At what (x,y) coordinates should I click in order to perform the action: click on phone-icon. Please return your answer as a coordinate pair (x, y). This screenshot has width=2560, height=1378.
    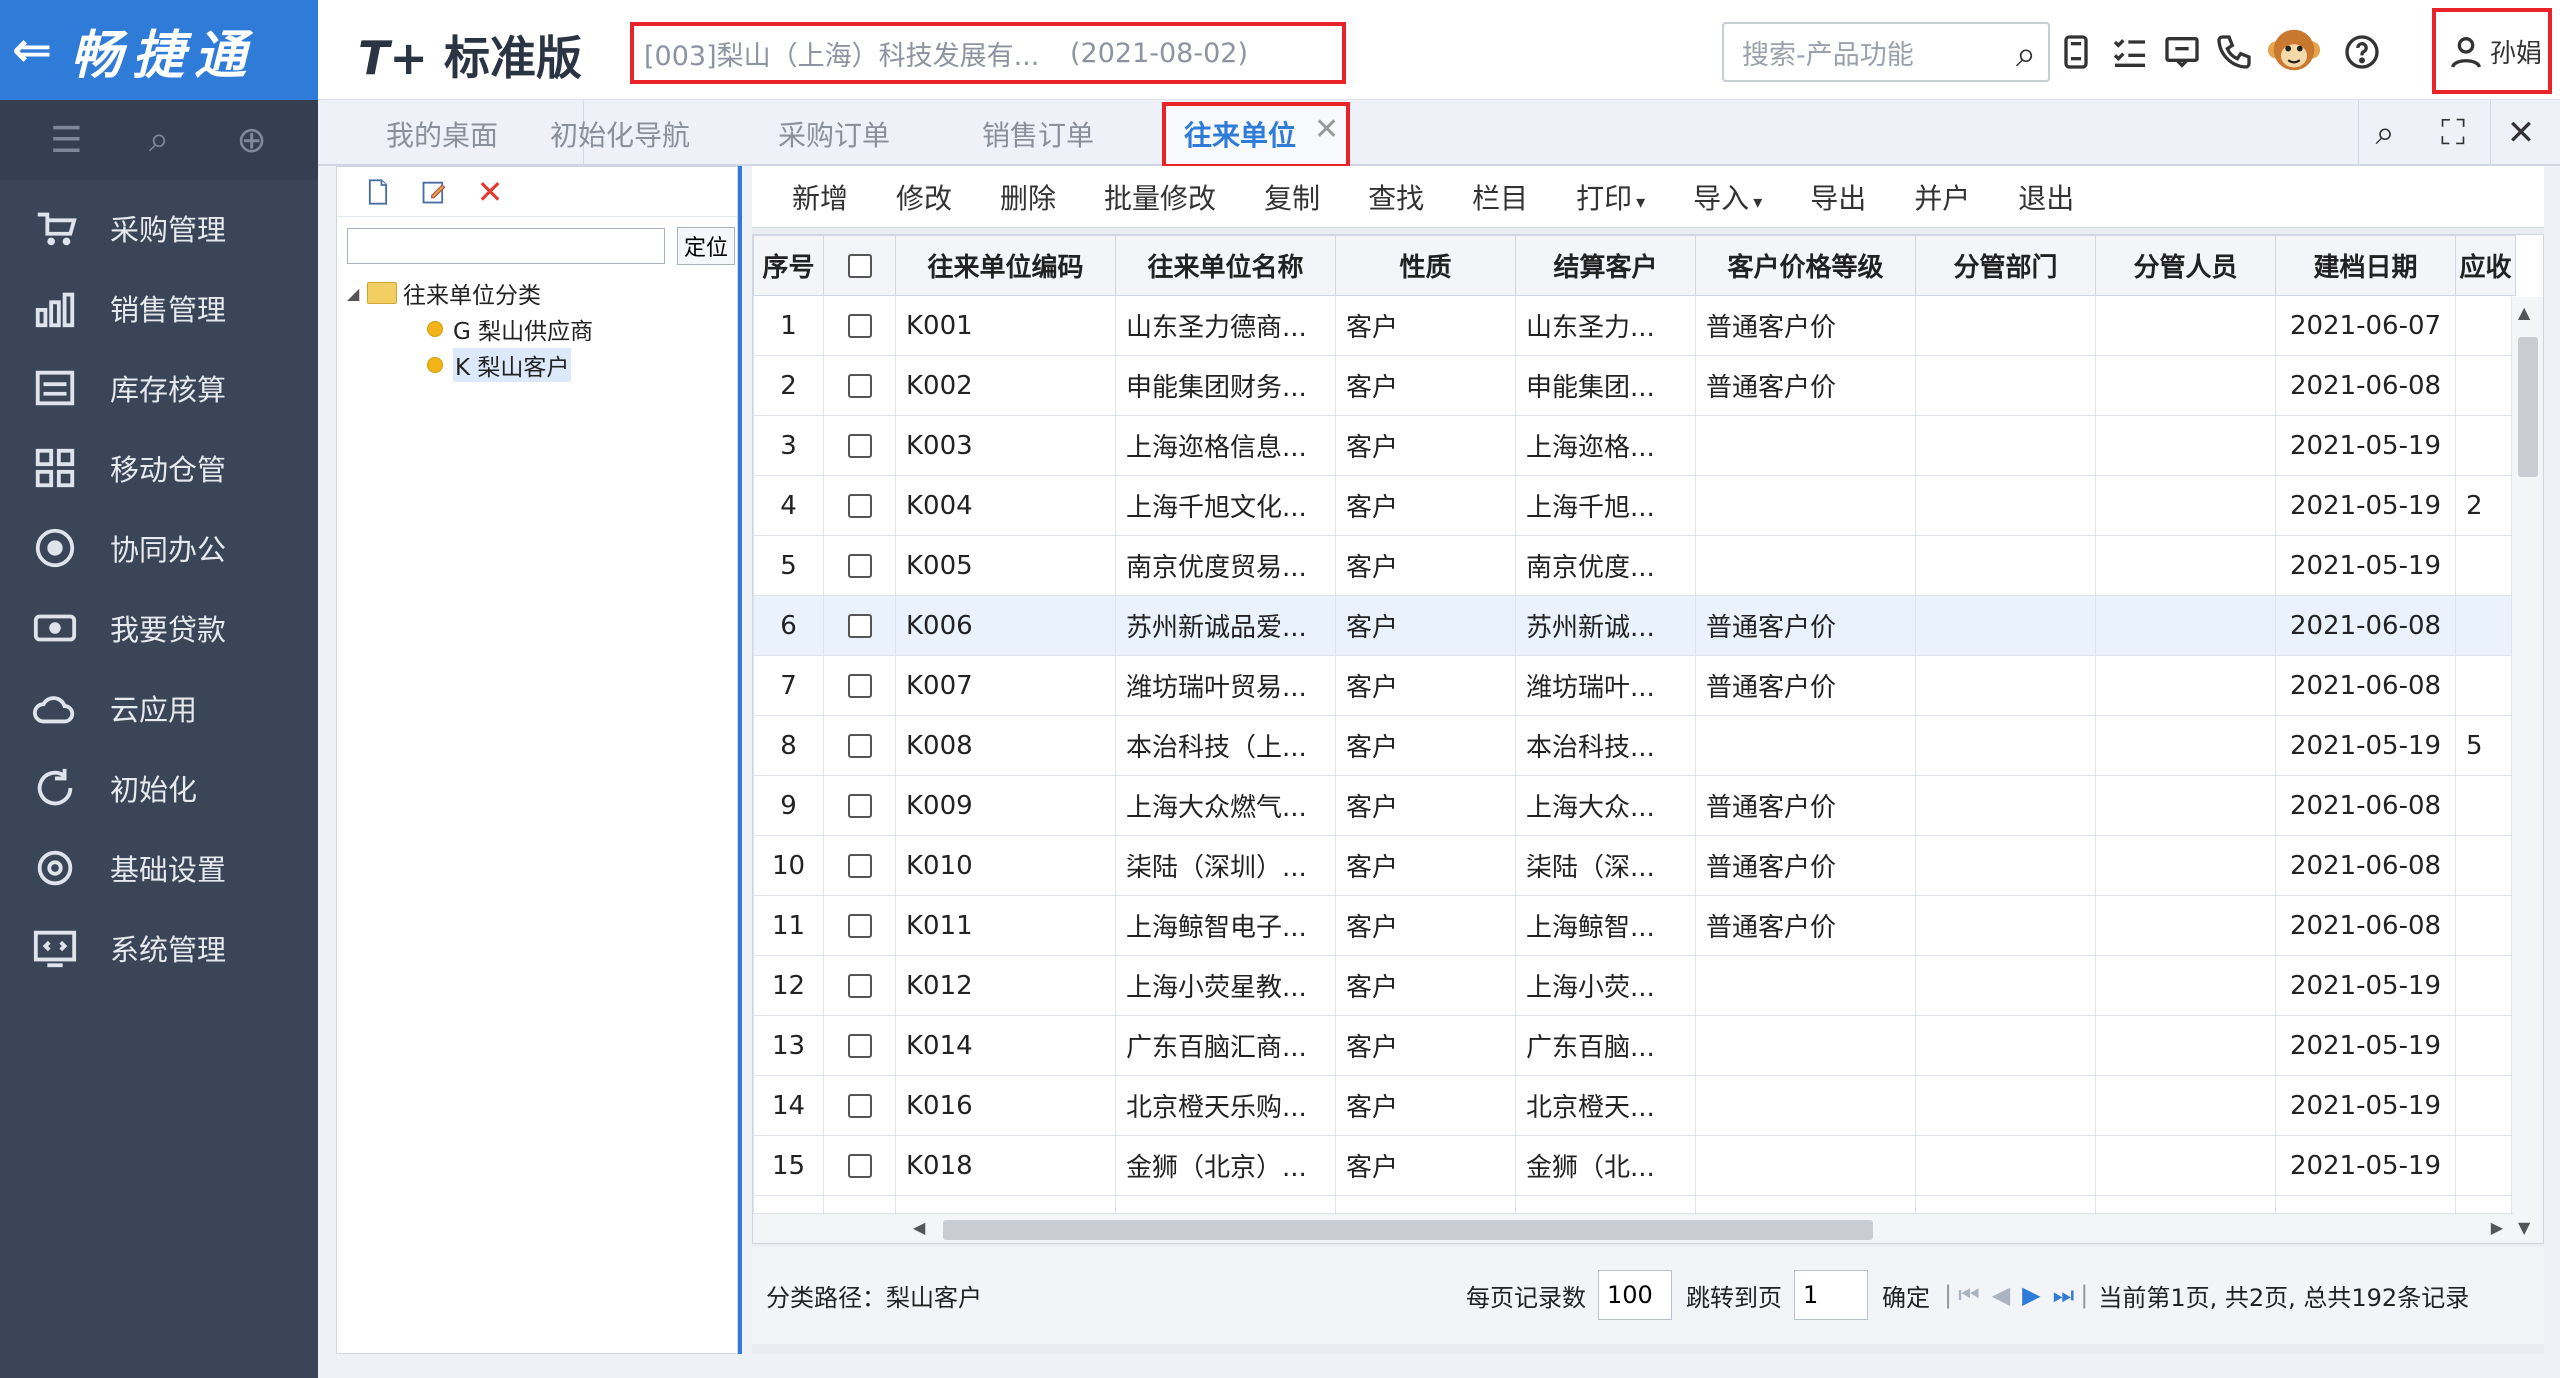
    Looking at the image, I should click on (2234, 52).